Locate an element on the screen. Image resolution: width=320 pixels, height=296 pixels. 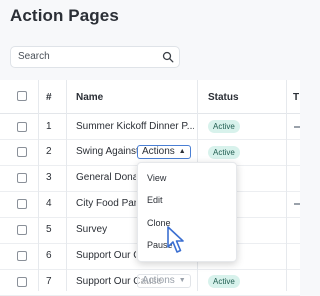
row-name: Swing Against is located at coordinates (107, 151).